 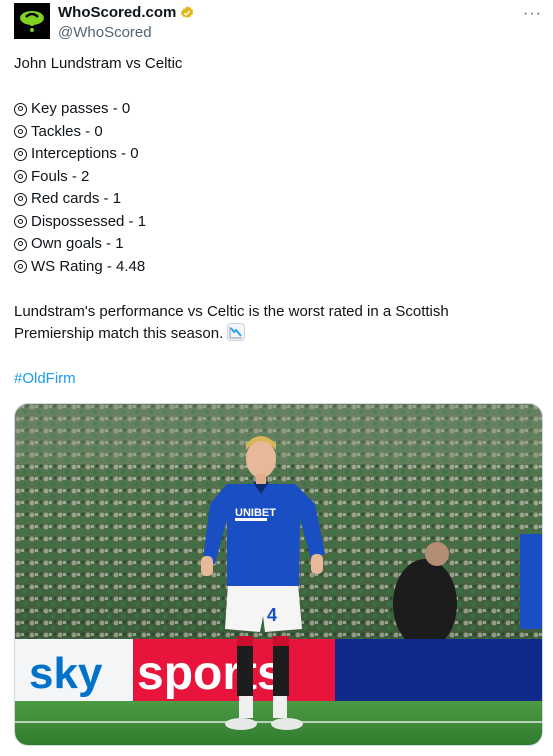 I want to click on stat-text: Interceptions - 0, so click(x=85, y=153).